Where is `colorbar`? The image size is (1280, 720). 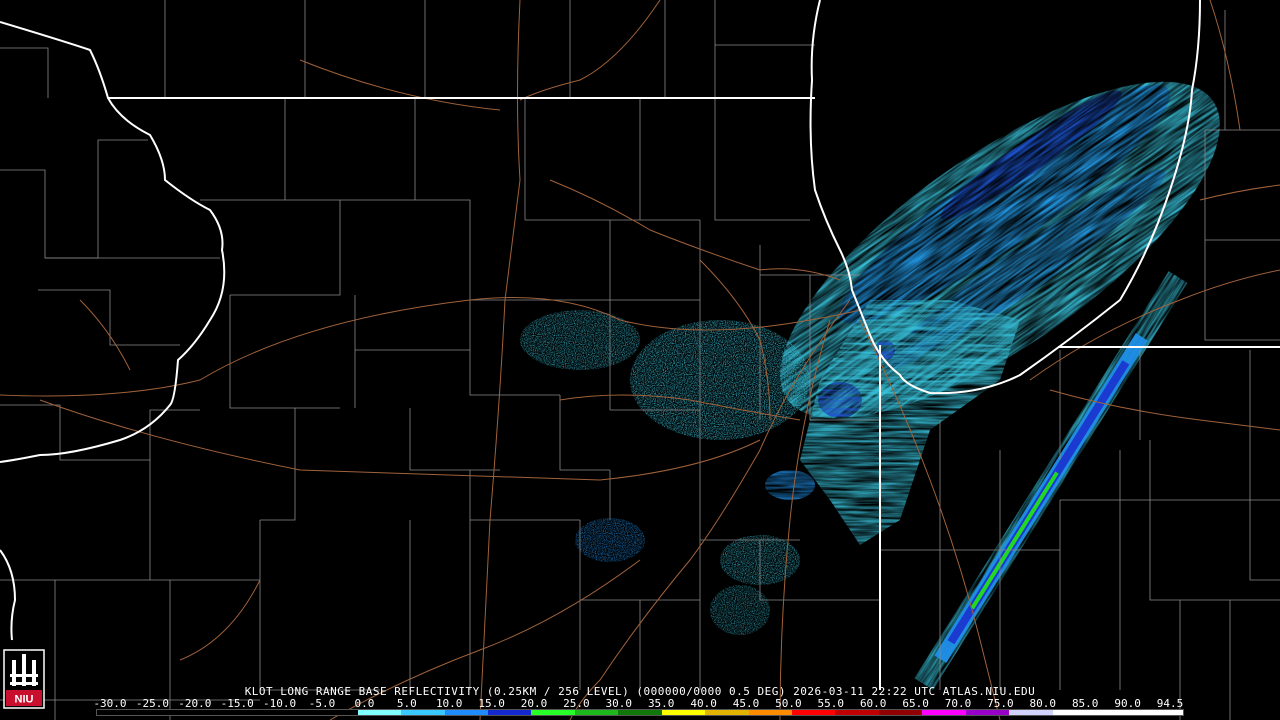
colorbar is located at coordinates (640, 712).